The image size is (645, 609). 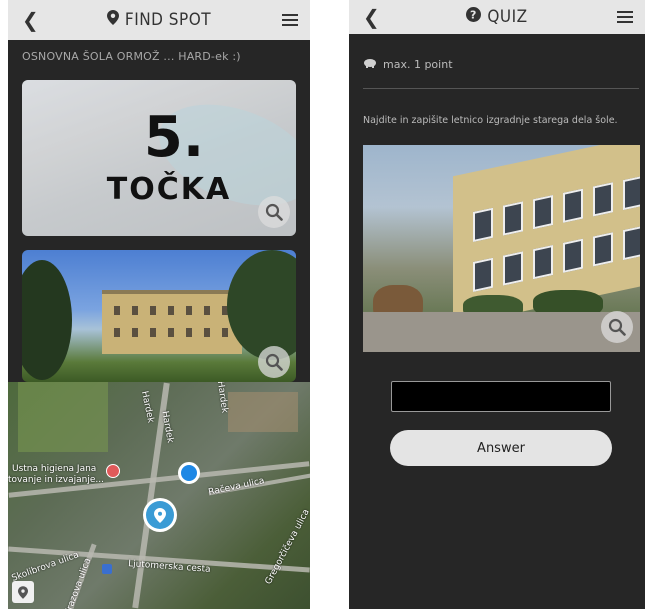 I want to click on point-caption: TOČKA, so click(x=169, y=189).